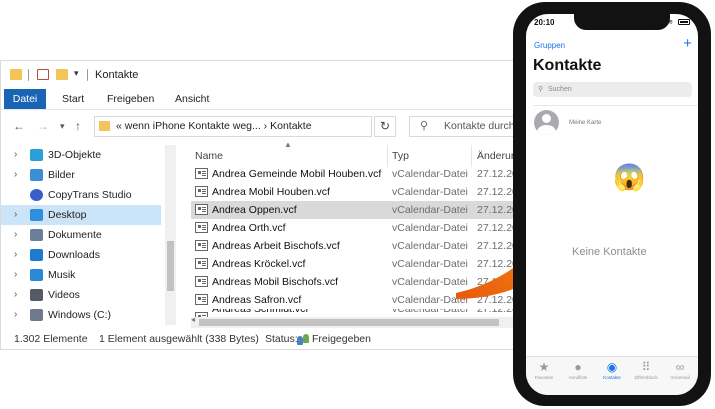 This screenshot has width=715, height=409. Describe the element at coordinates (578, 377) in the screenshot. I see `tab-label: Anrufliste` at that location.